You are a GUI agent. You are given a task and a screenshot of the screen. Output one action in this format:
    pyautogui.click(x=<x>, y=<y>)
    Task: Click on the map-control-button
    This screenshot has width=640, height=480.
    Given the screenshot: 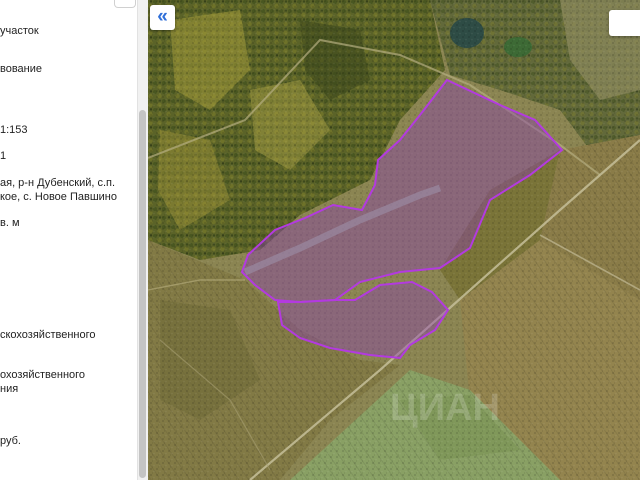 What is the action you would take?
    pyautogui.click(x=624, y=23)
    